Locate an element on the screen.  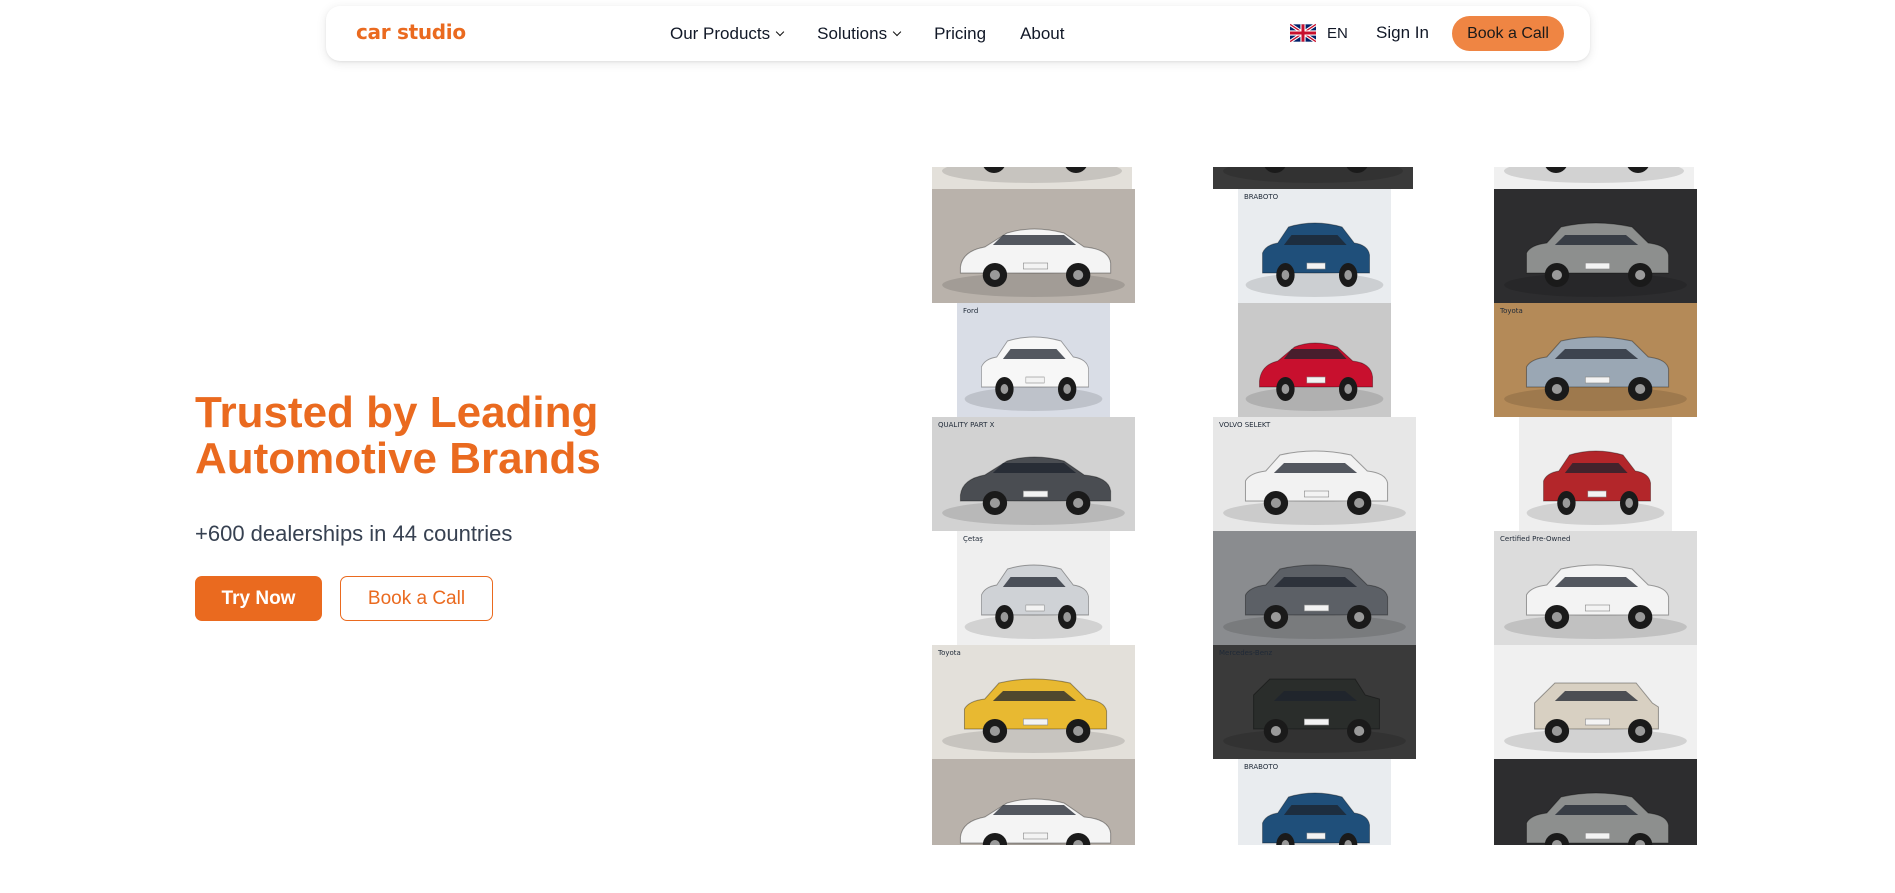
car-tile: VOLVO SELEKT is located at coordinates (1314, 474).